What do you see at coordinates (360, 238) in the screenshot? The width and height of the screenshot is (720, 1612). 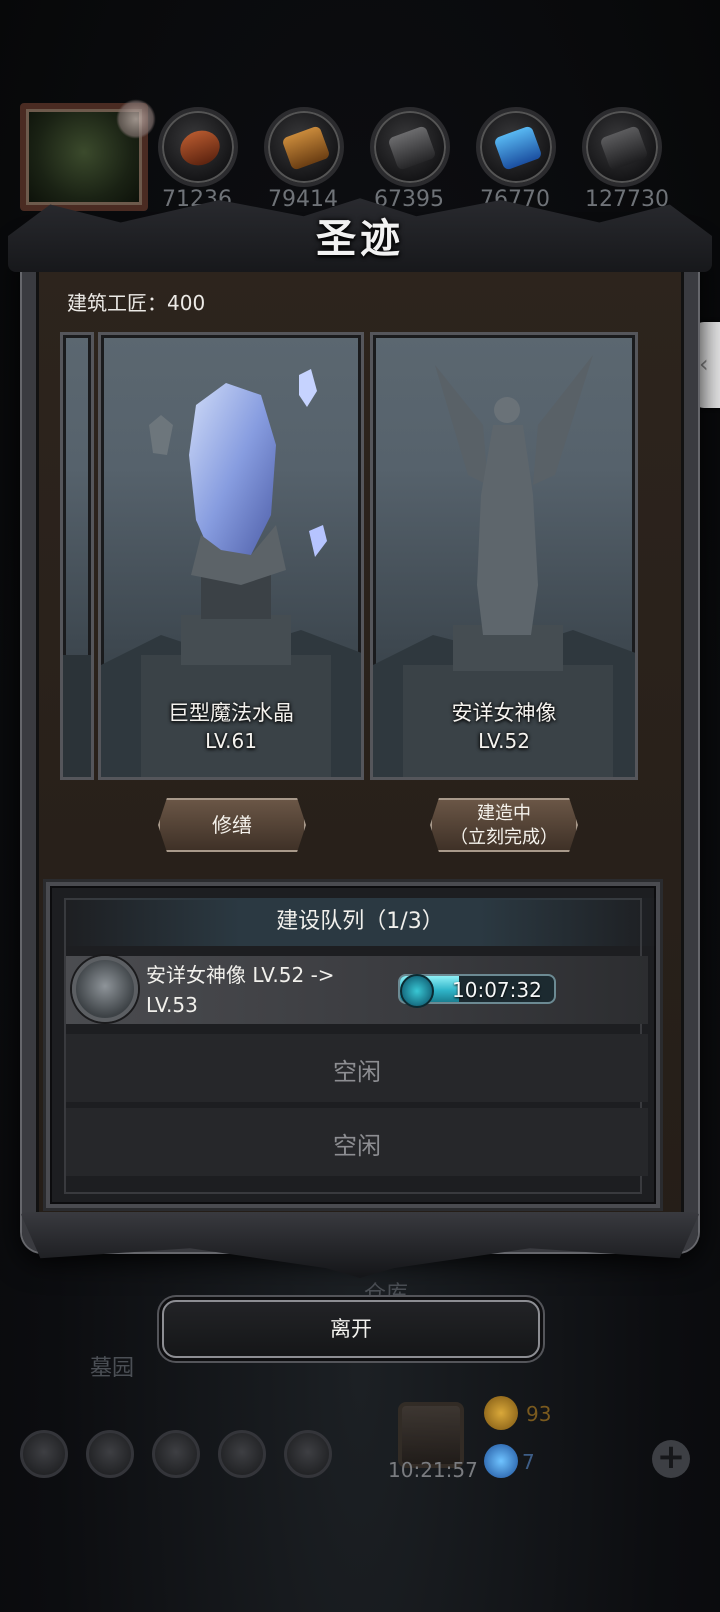 I see `panel-title: 圣迹` at bounding box center [360, 238].